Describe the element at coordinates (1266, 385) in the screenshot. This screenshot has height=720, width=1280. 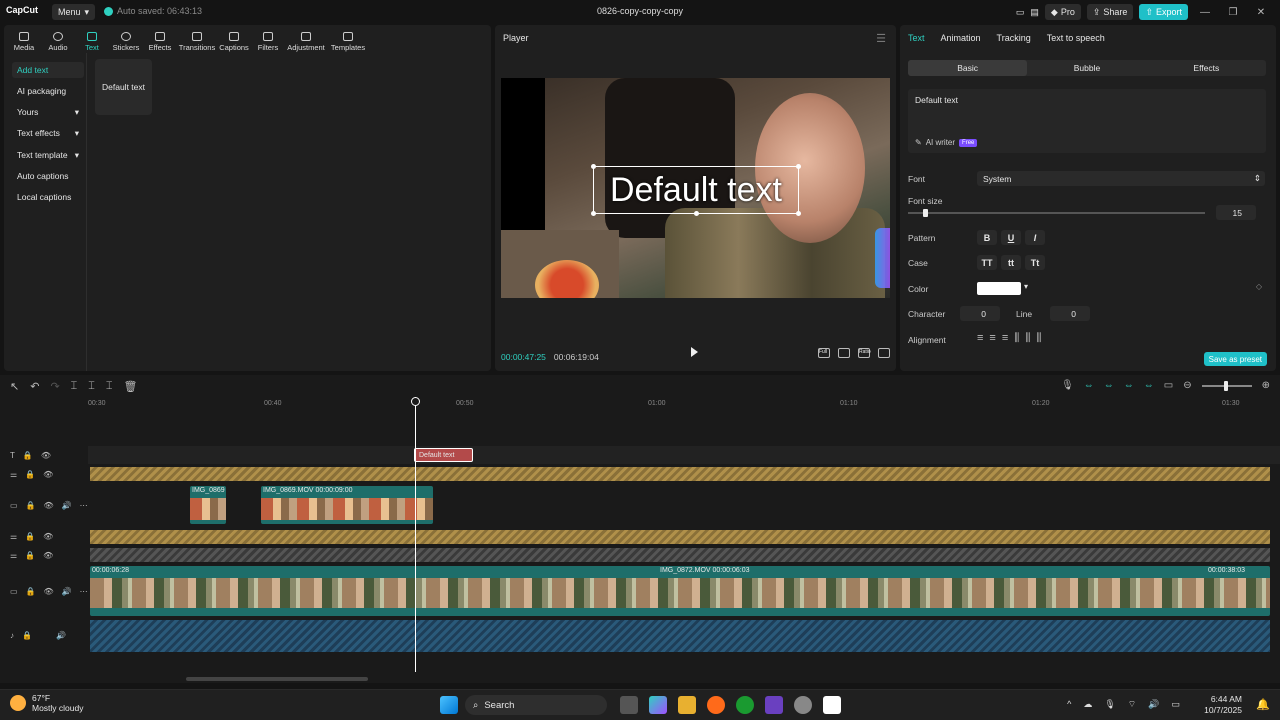
I see `zoom-in-icon: ⊕` at that location.